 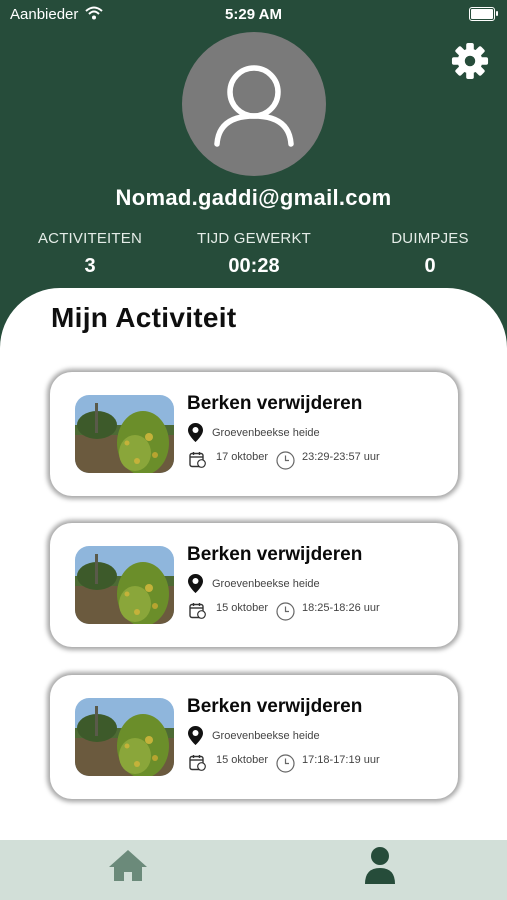 I want to click on activity-date: 17 oktober, so click(x=242, y=457).